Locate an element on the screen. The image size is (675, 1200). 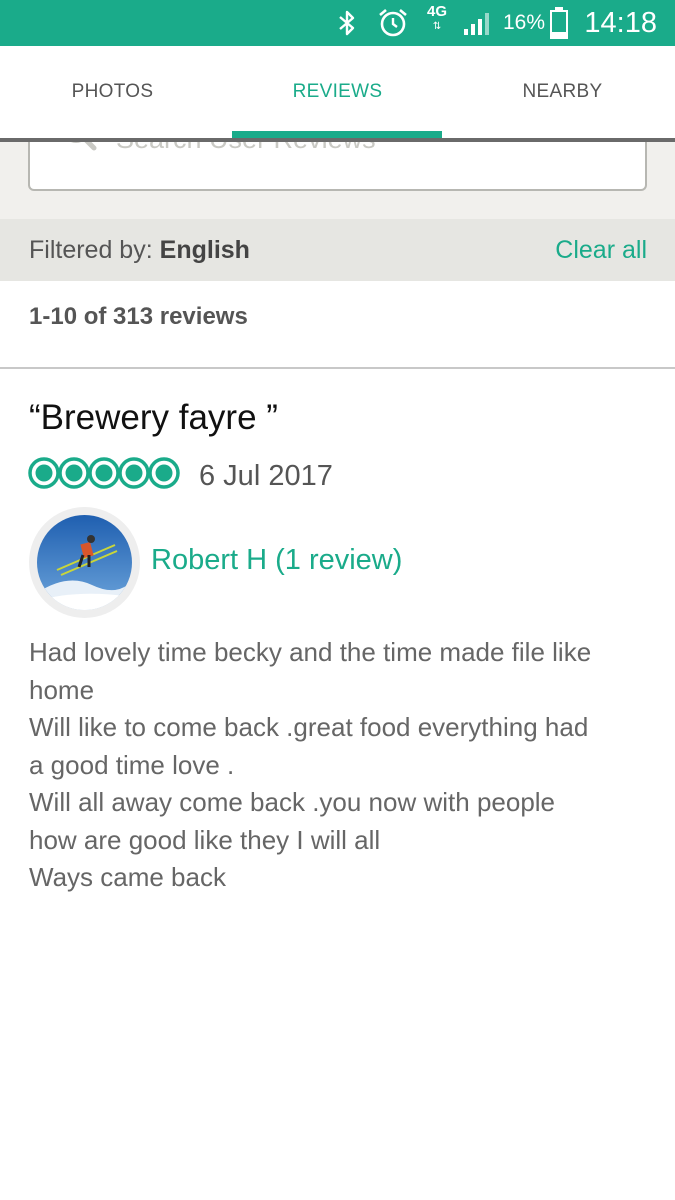
bluetooth-icon is located at coordinates (347, 23).